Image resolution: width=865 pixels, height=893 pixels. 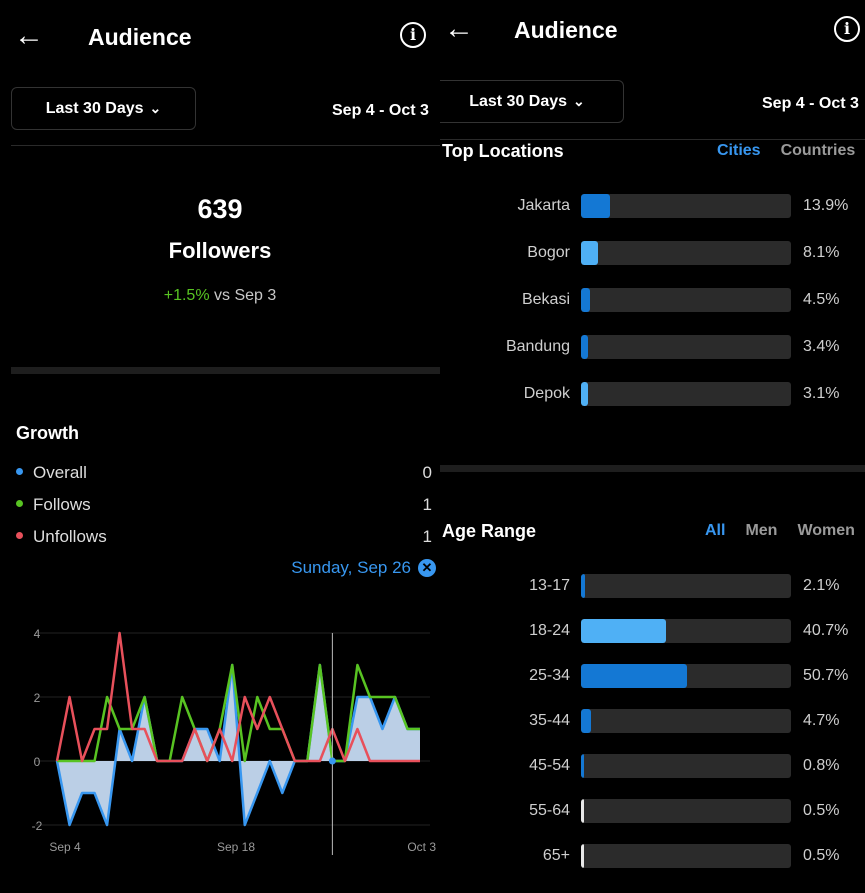 What do you see at coordinates (821, 765) in the screenshot?
I see `age-value: 0.8%` at bounding box center [821, 765].